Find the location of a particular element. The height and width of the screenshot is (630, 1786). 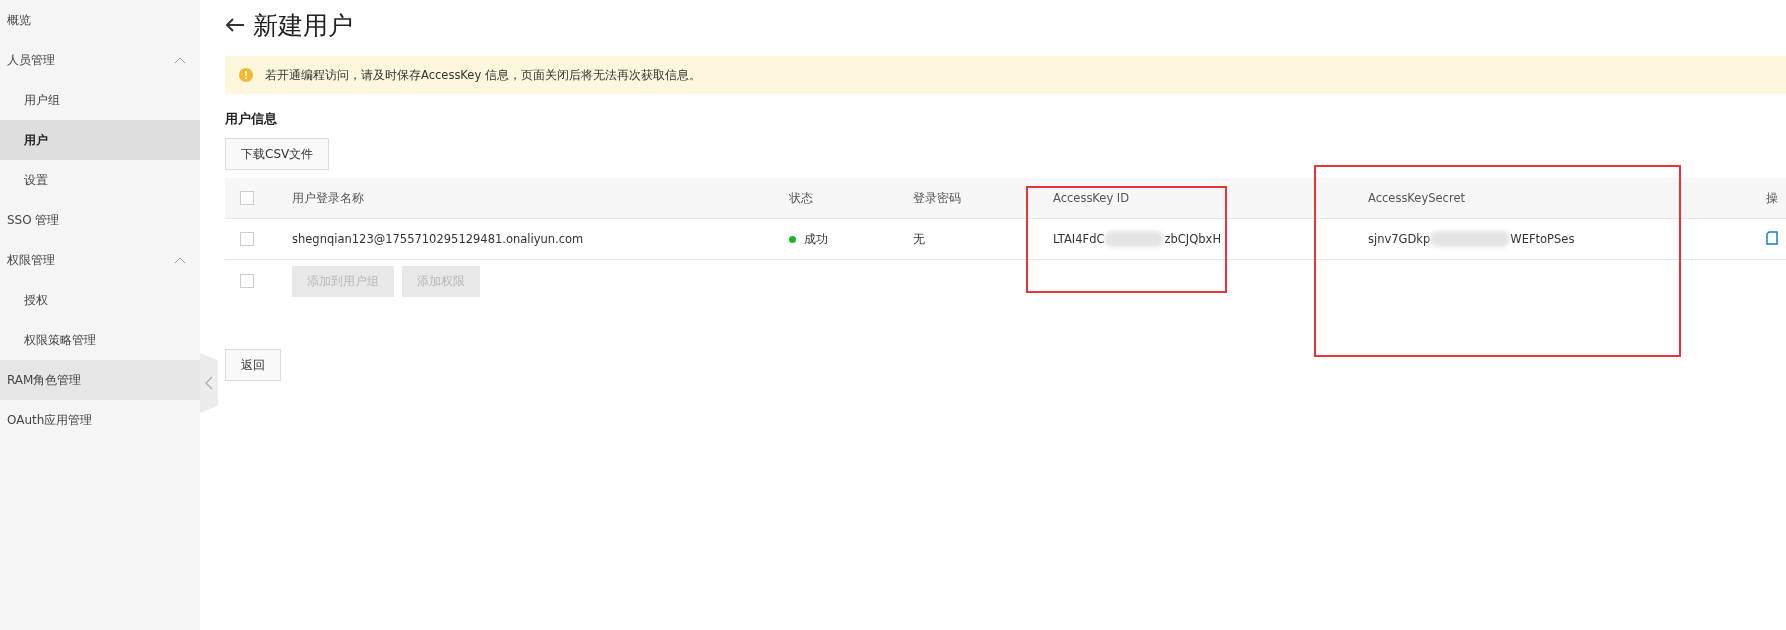

column-header: AccessKey ID is located at coordinates (1092, 198).